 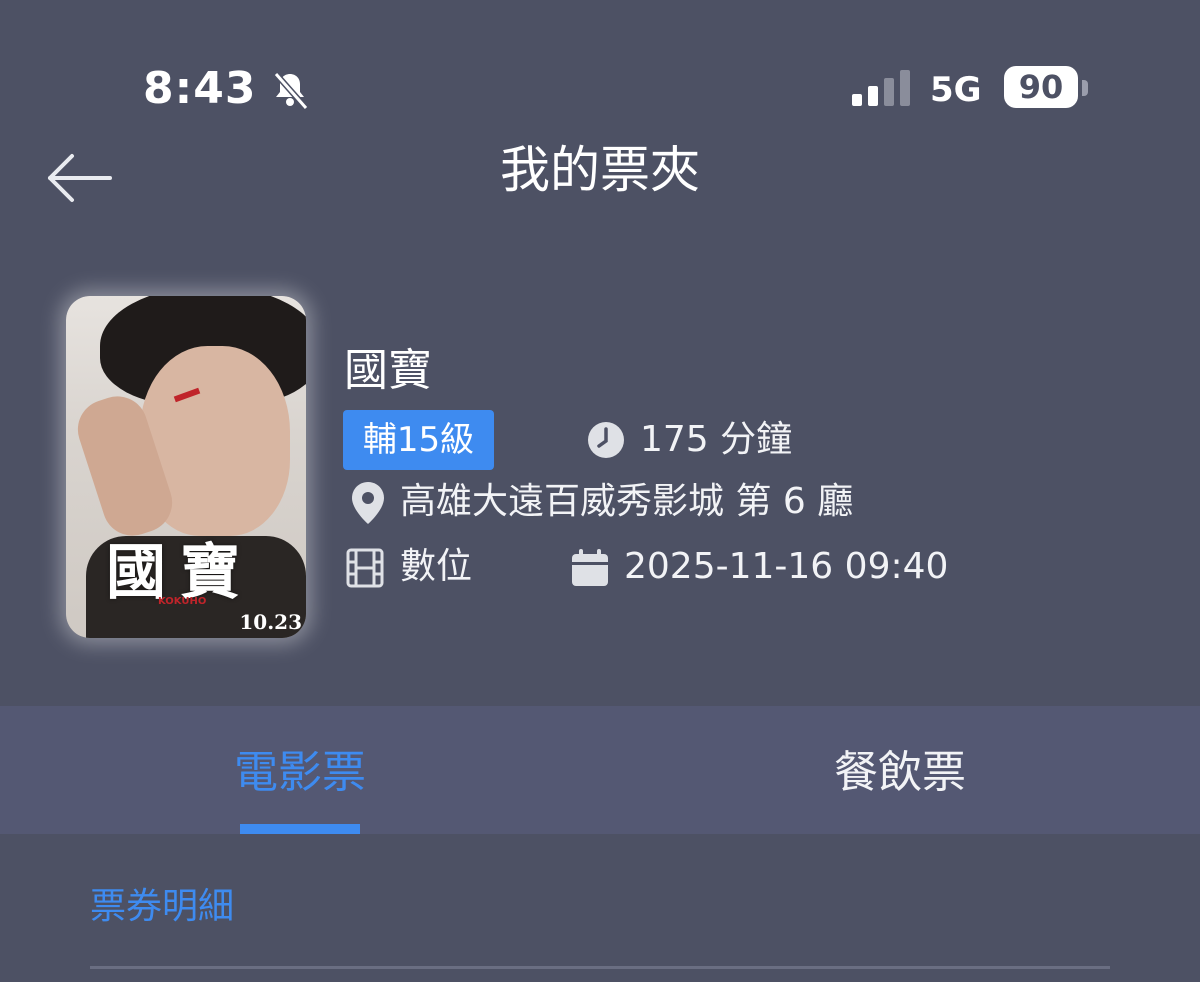 What do you see at coordinates (881, 88) in the screenshot?
I see `signal-icon` at bounding box center [881, 88].